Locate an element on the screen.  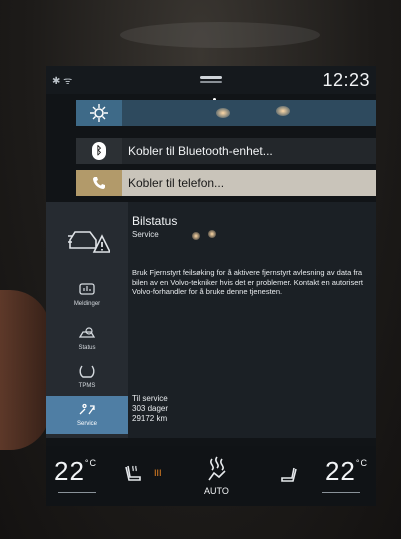
sidebar-item-label: Status is located at coordinates (87, 348).